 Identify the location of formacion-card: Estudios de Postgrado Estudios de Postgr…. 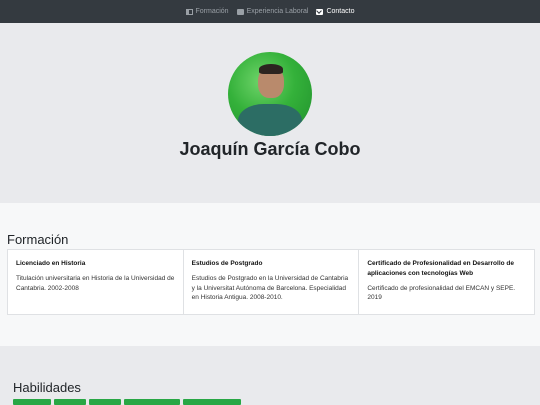
(270, 282).